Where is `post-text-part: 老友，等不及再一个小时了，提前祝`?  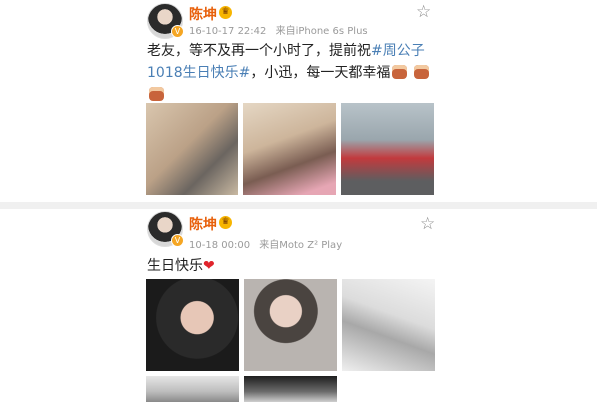 post-text-part: 老友，等不及再一个小时了，提前祝 is located at coordinates (259, 51).